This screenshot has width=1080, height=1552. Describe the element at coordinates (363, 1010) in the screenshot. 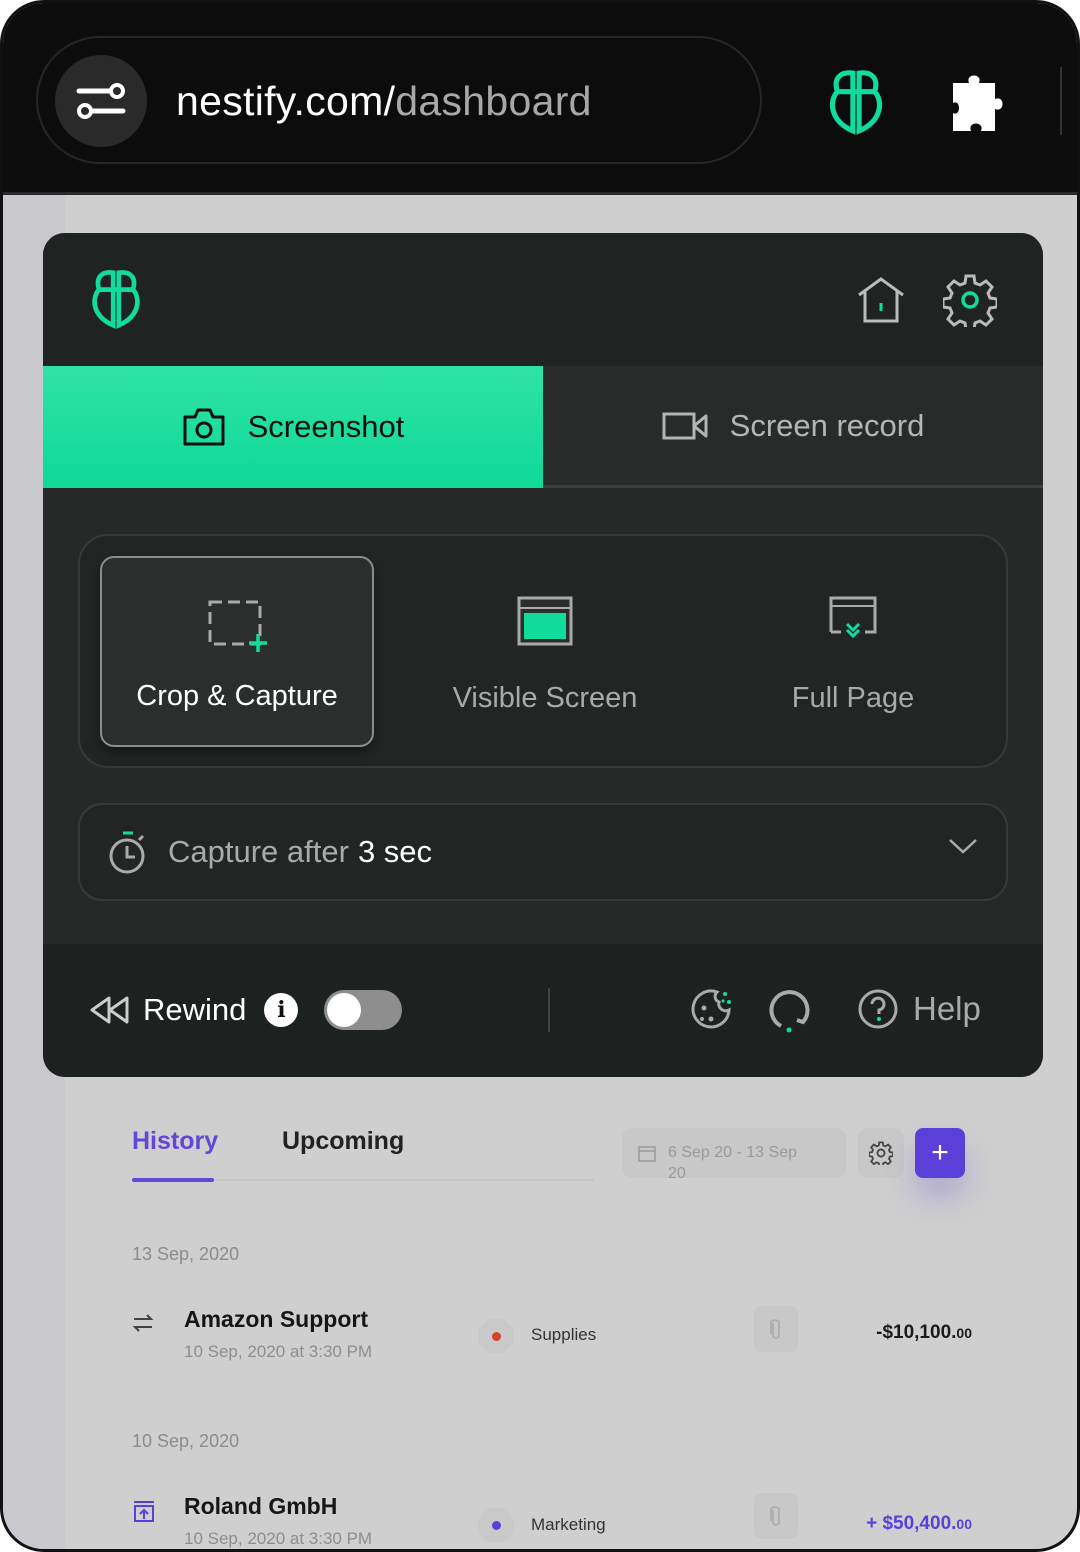

I see `rewind-toggle` at that location.